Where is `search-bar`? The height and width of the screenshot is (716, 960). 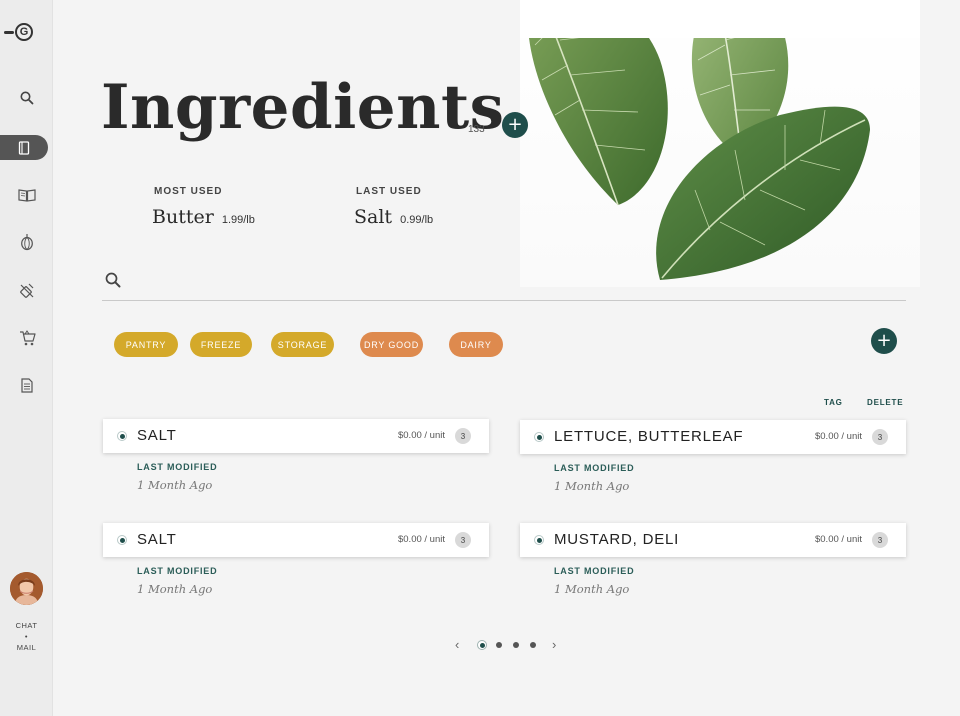 search-bar is located at coordinates (504, 283).